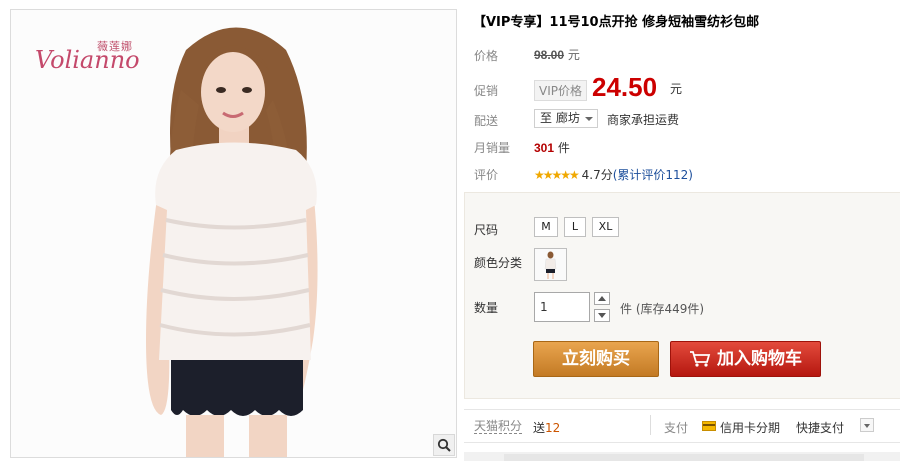  I want to click on rating-label: 评价, so click(486, 175).